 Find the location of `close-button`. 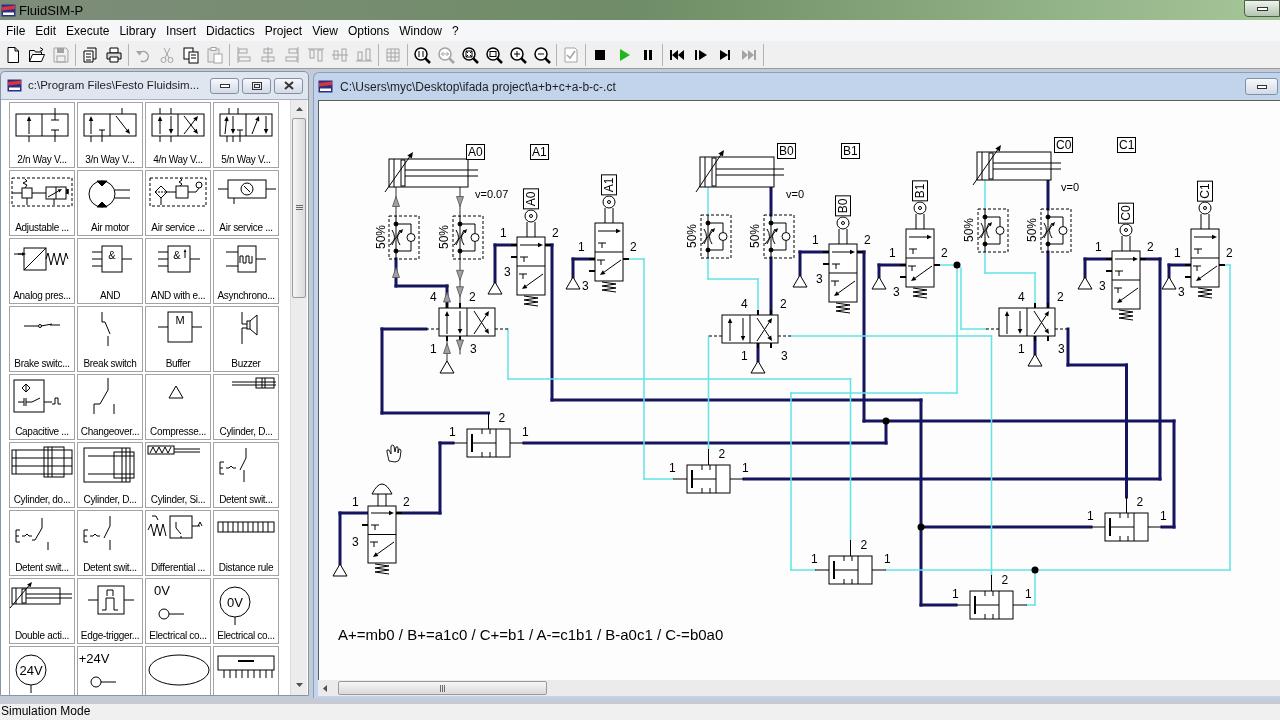

close-button is located at coordinates (288, 85).